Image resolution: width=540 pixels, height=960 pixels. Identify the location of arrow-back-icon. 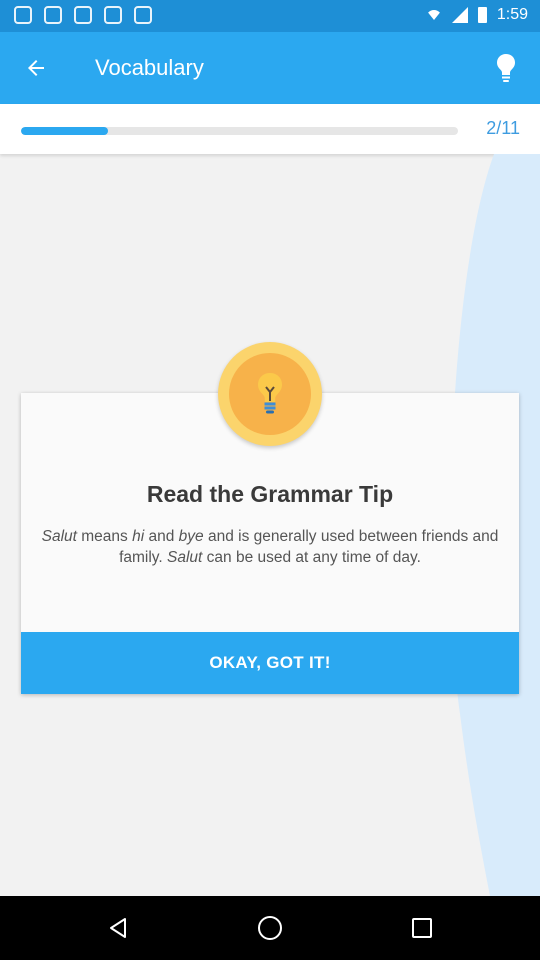
(36, 68).